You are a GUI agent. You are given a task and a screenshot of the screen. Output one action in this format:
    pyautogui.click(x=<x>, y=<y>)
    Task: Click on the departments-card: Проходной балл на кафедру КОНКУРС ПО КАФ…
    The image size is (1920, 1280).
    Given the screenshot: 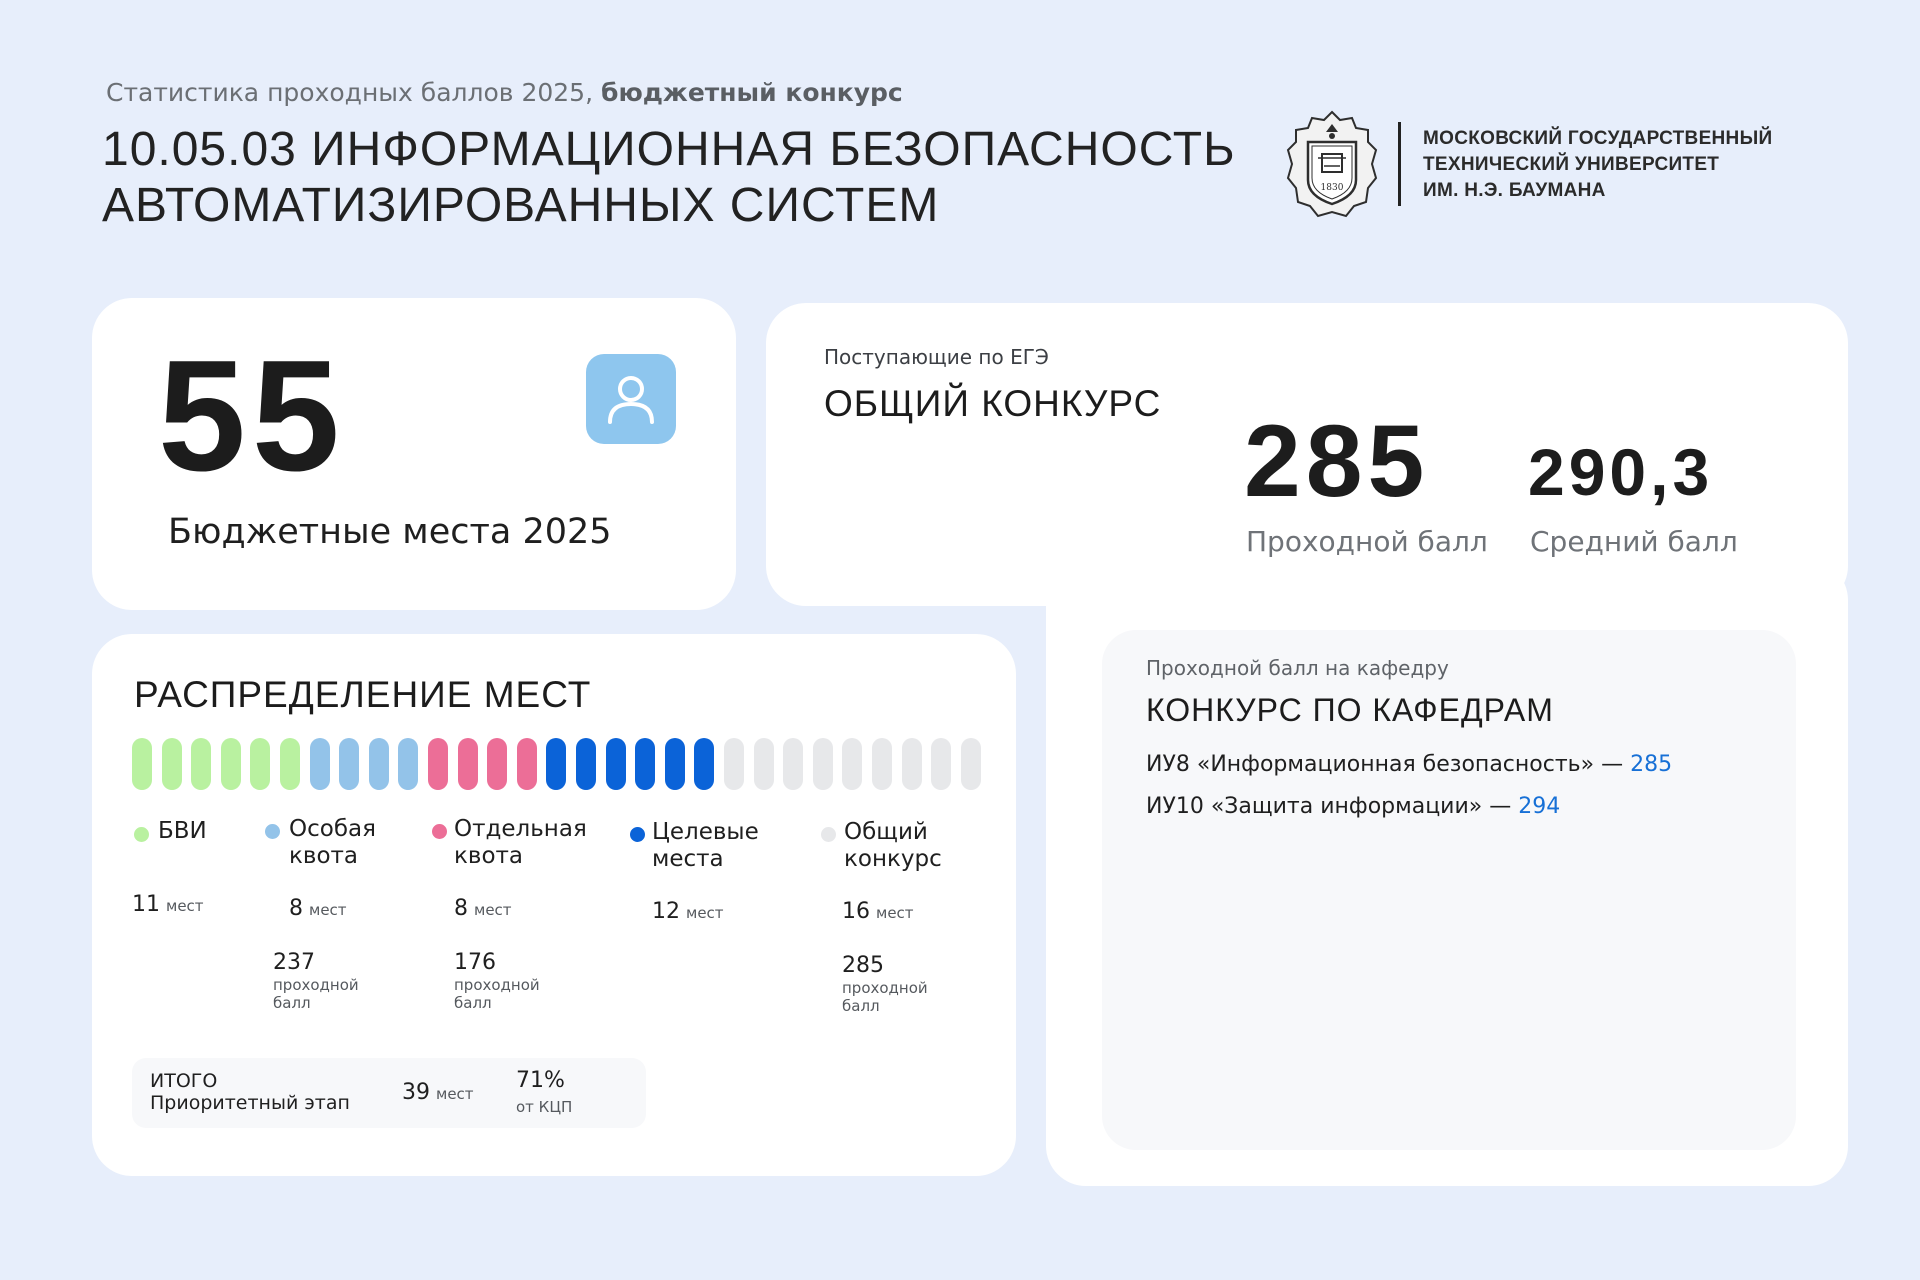 What is the action you would take?
    pyautogui.click(x=1449, y=890)
    